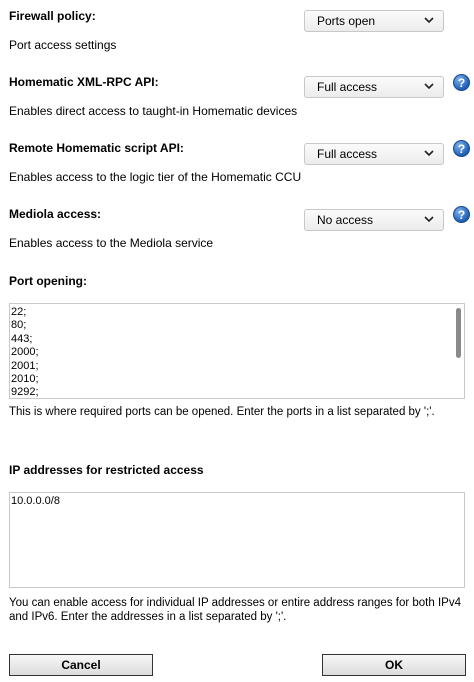 This screenshot has width=474, height=682. I want to click on ip-addresses-textarea: 10.0.0.0/8, so click(237, 540).